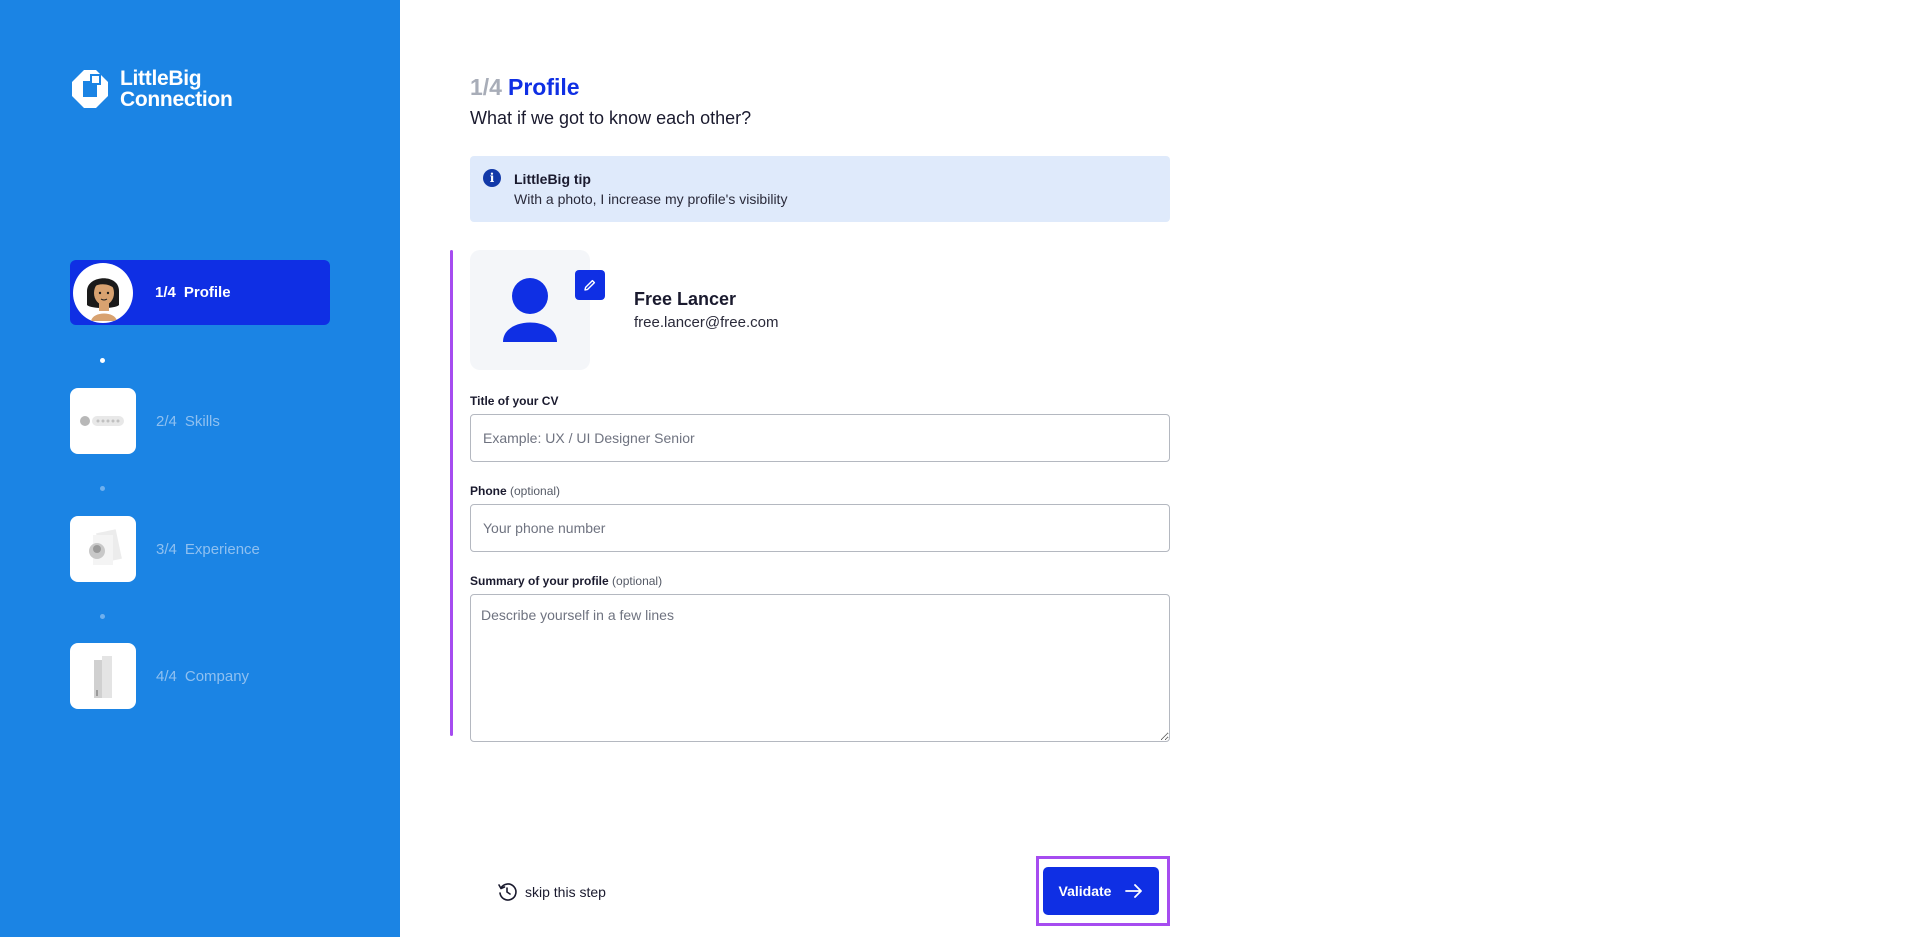 This screenshot has height=937, width=1920. I want to click on step-name: Company, so click(217, 676).